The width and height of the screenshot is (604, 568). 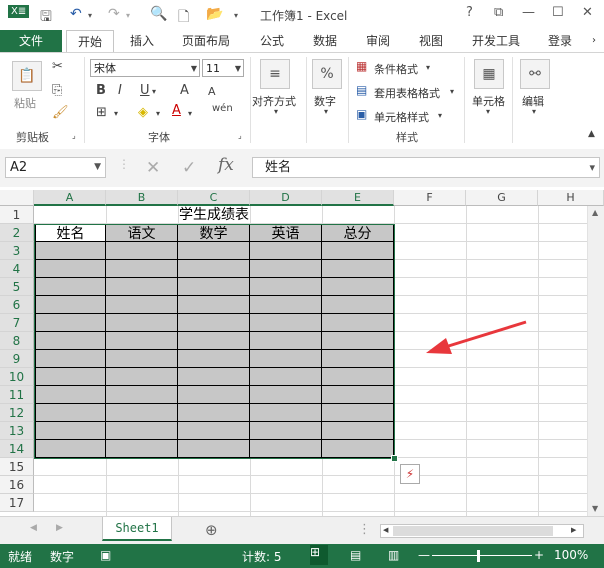 I want to click on column-header-e: E, so click(x=358, y=198).